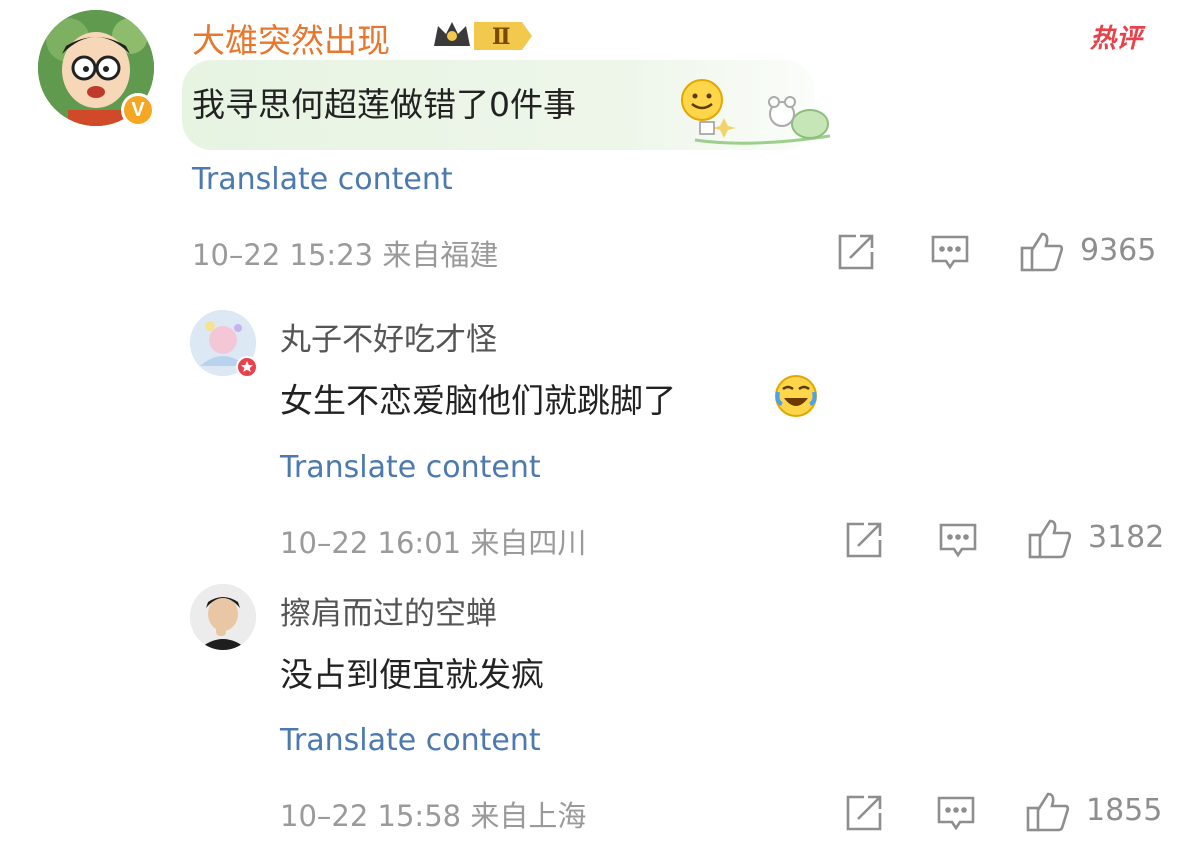 This screenshot has width=1200, height=866. I want to click on comment-meta: 10–22 15:23 来自福建, so click(345, 255).